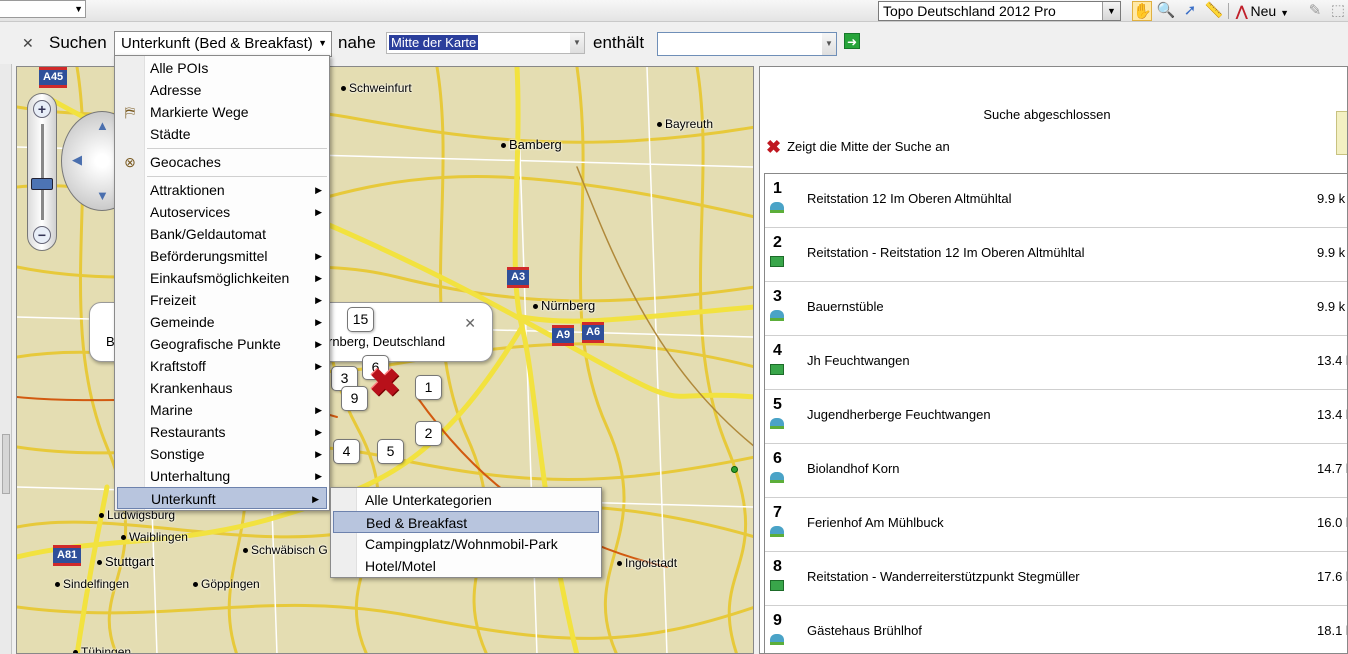  What do you see at coordinates (1332, 522) in the screenshot?
I see `result-distance: 16.0 k` at bounding box center [1332, 522].